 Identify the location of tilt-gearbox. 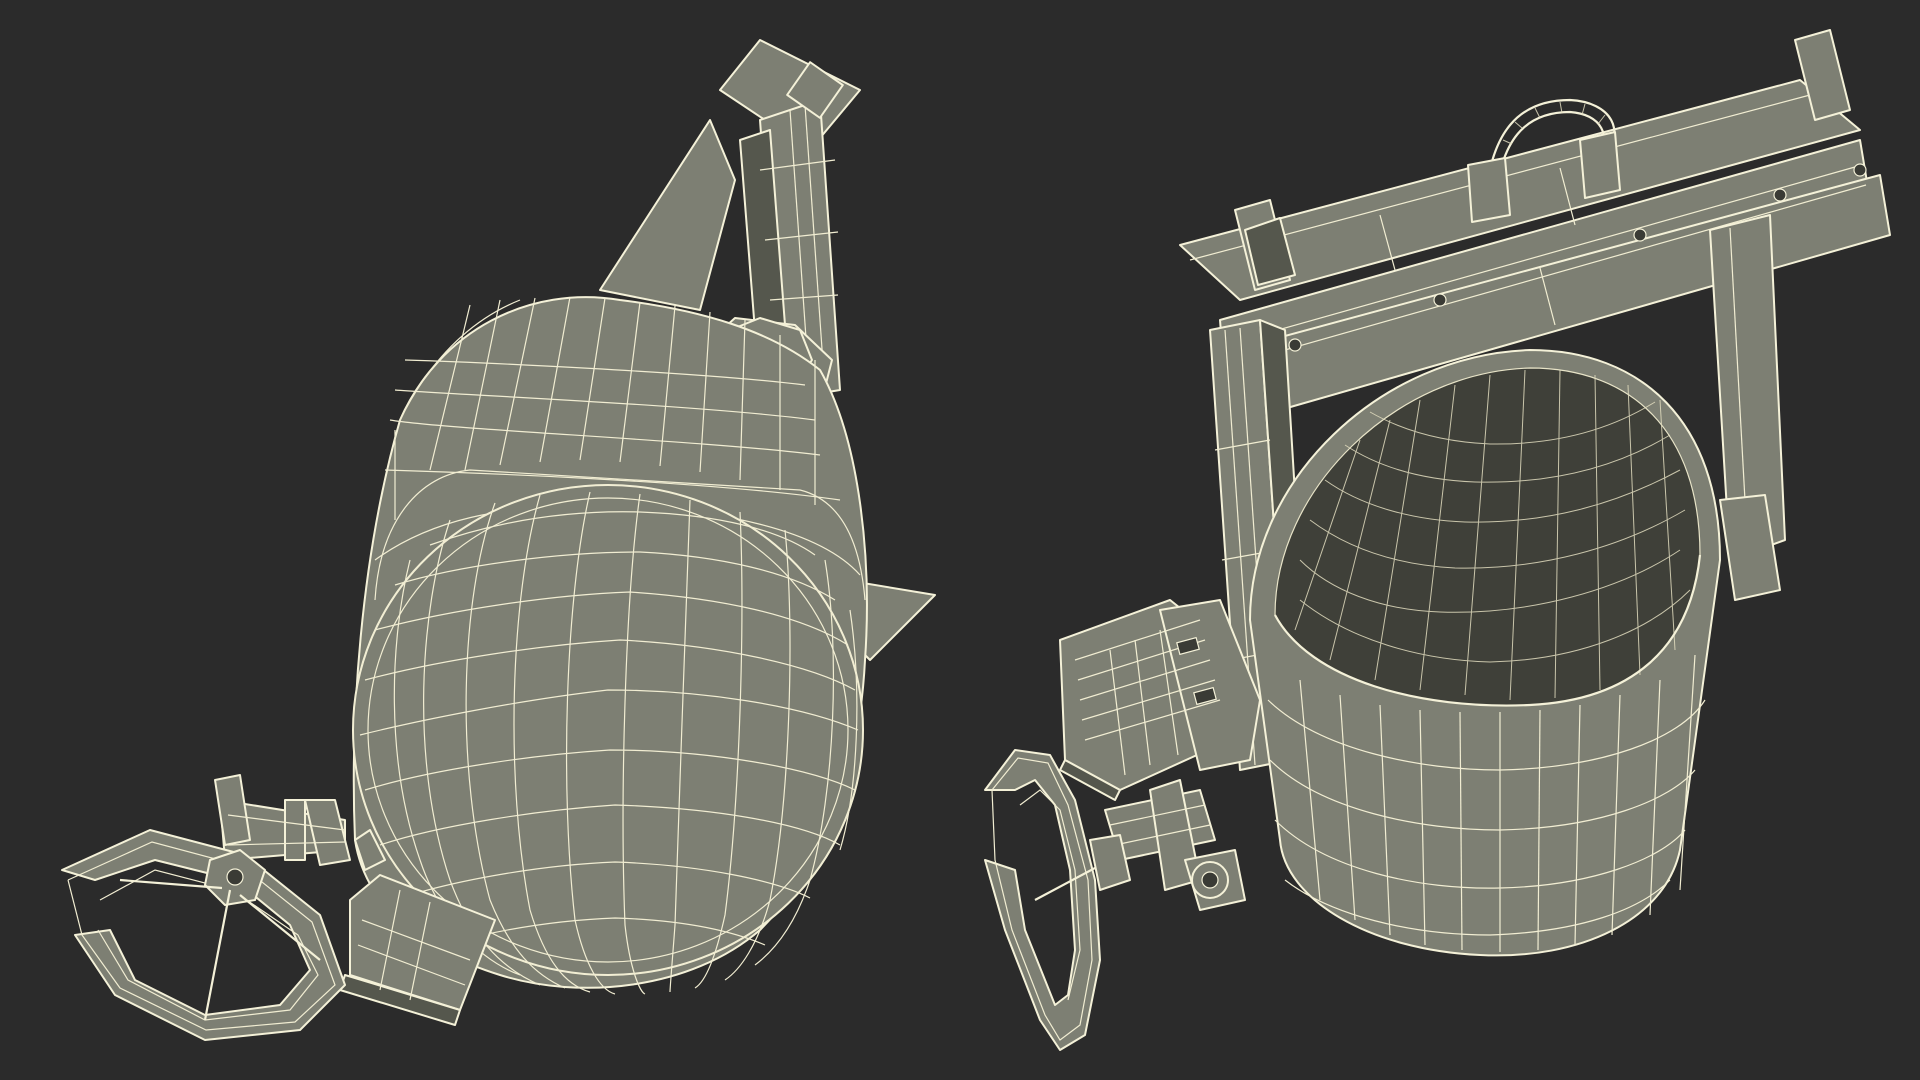
(1160, 700).